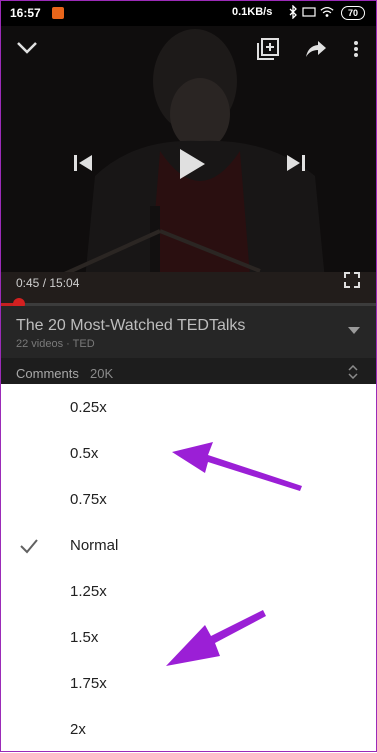 This screenshot has width=377, height=753. Describe the element at coordinates (293, 12) in the screenshot. I see `bluetooth-icon` at that location.